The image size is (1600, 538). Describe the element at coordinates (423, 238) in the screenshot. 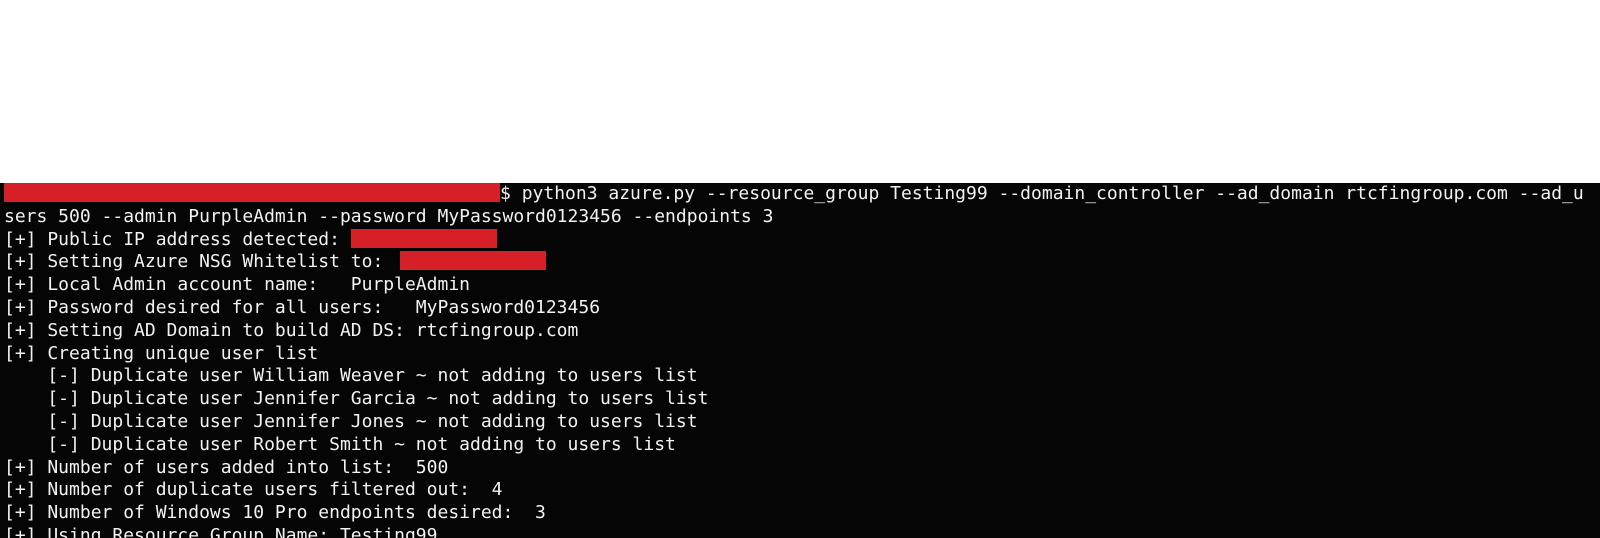

I see `redacted-ip` at that location.